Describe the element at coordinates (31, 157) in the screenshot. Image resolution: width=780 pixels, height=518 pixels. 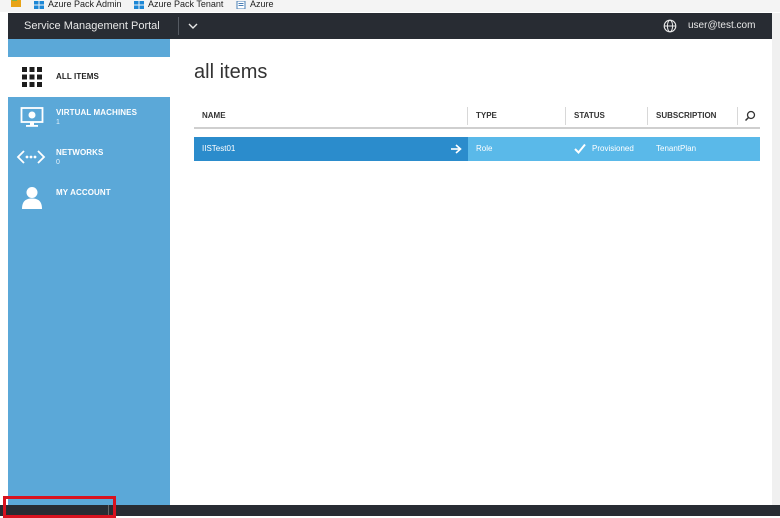
I see `network-icon` at that location.